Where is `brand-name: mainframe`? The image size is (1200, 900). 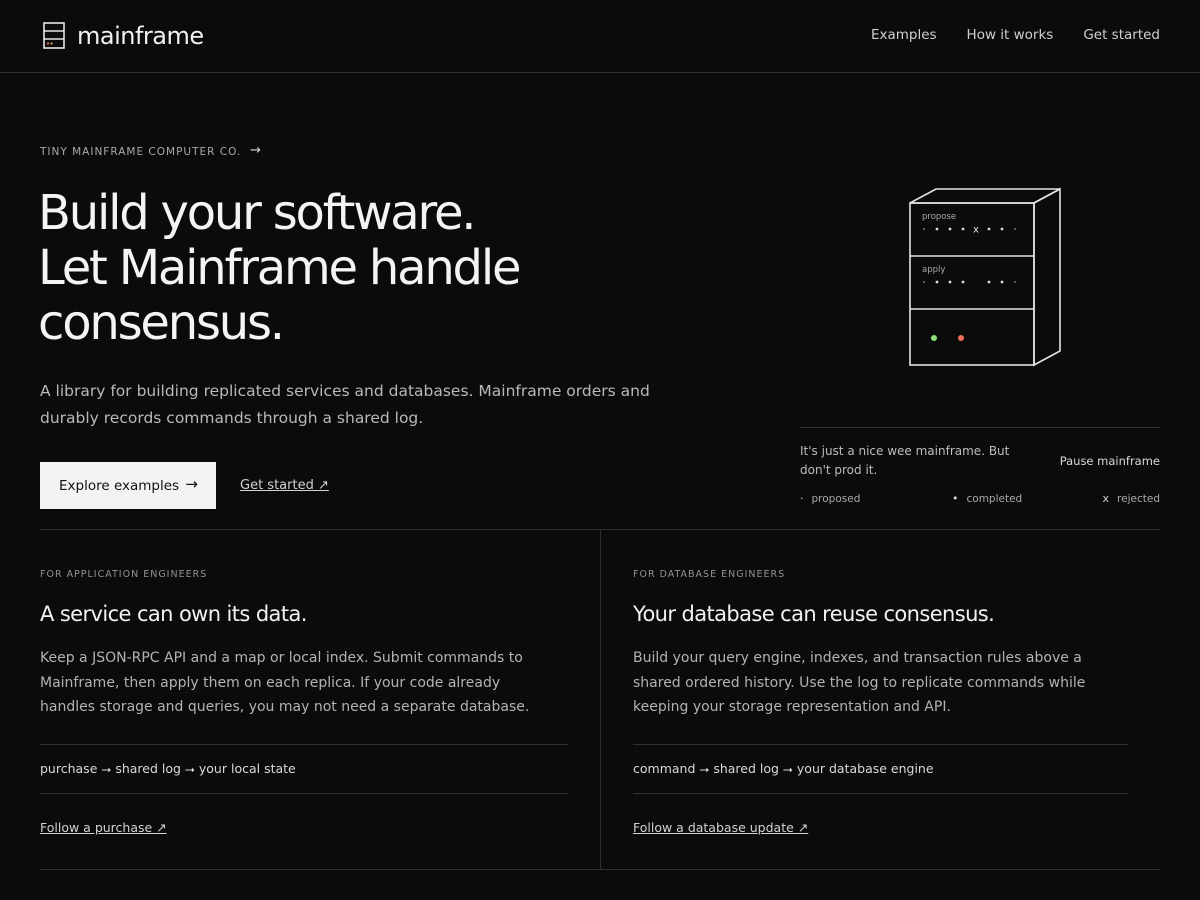 brand-name: mainframe is located at coordinates (140, 36).